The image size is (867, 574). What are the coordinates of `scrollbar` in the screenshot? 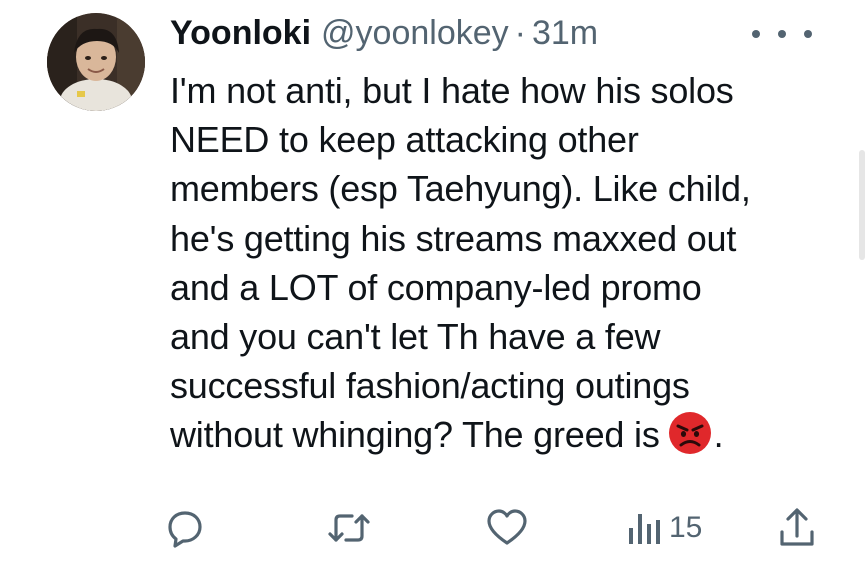 It's located at (862, 205).